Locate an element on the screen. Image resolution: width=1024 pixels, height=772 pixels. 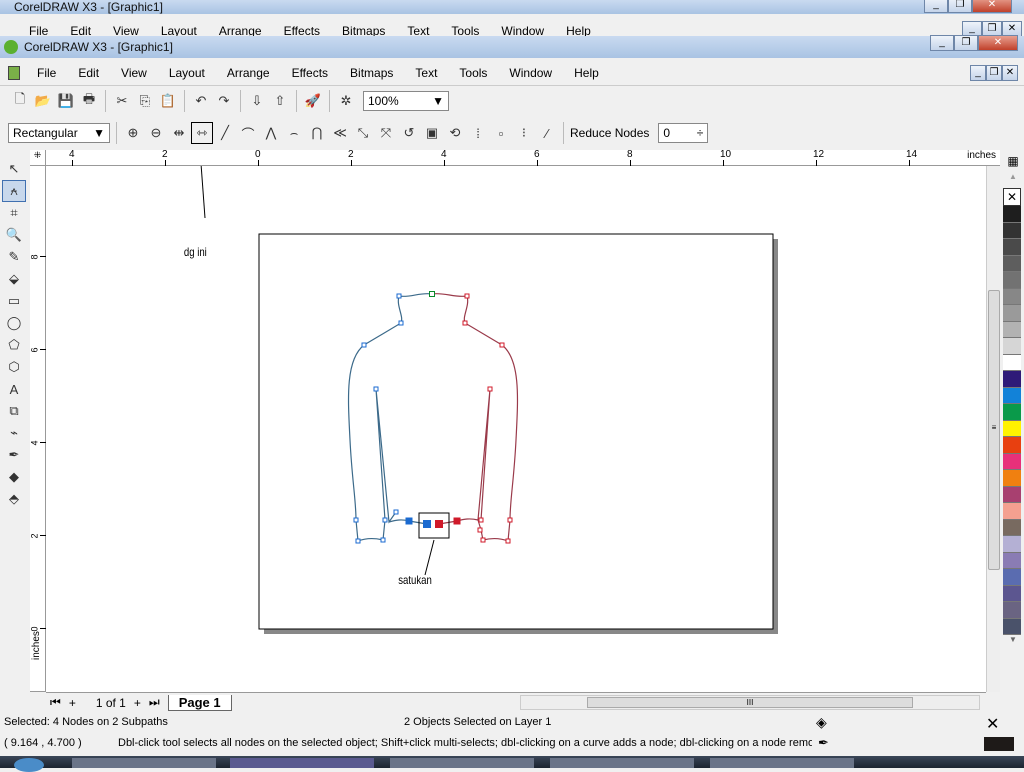
welcome-icon: ✲ is located at coordinates (346, 101).